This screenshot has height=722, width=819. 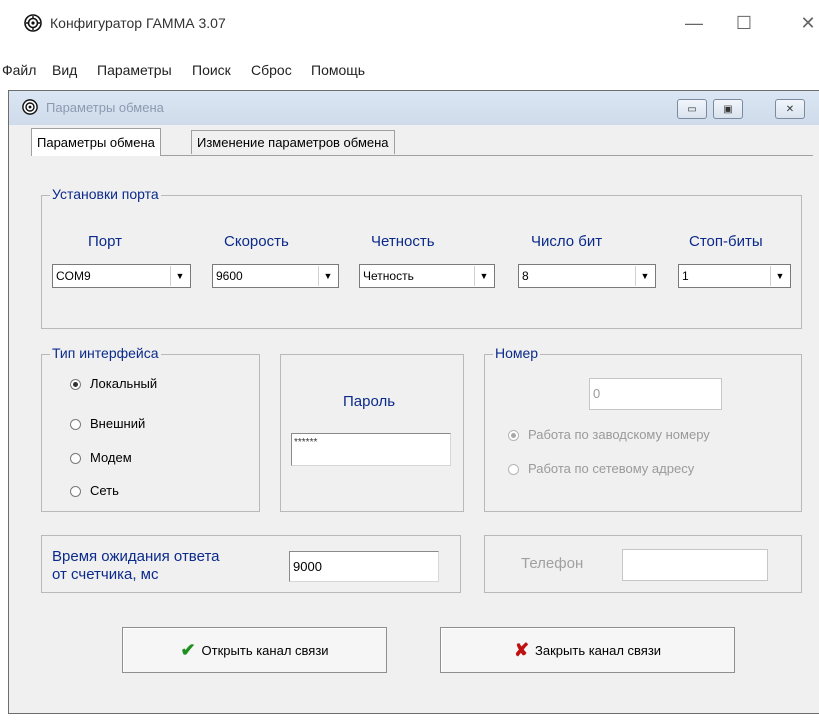 I want to click on radio-local, so click(x=75, y=384).